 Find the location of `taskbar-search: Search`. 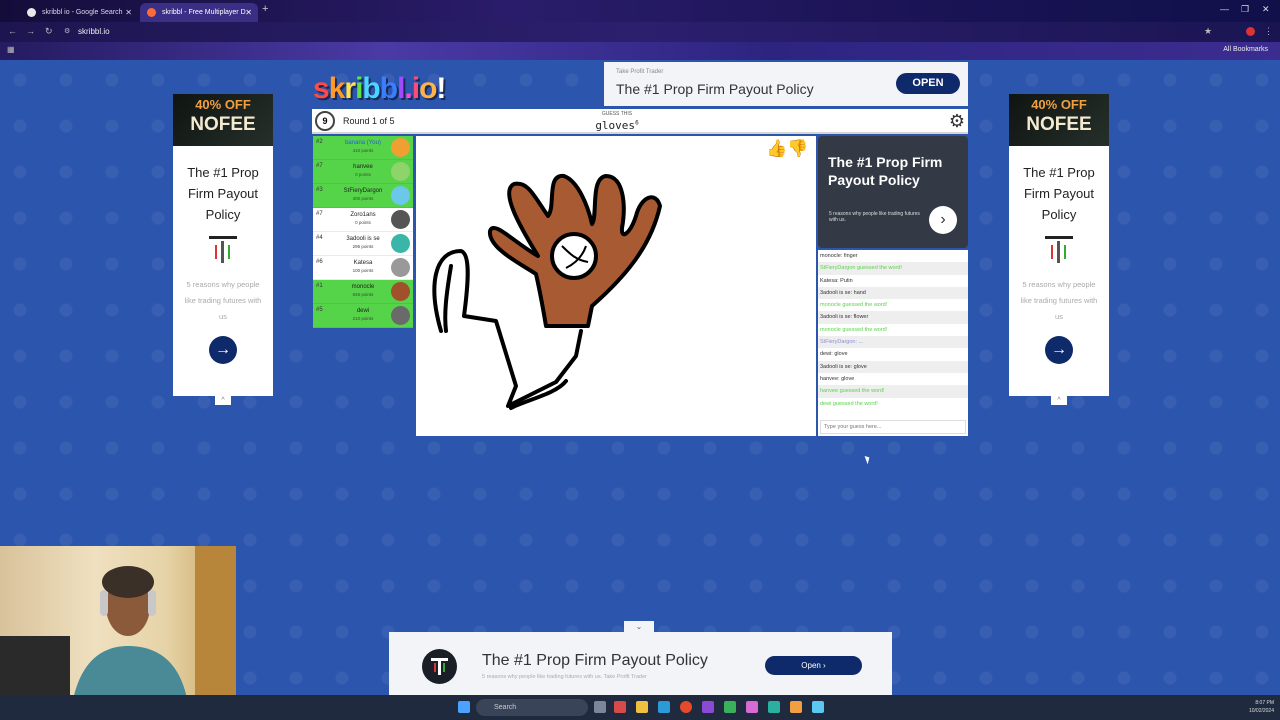

taskbar-search: Search is located at coordinates (532, 707).